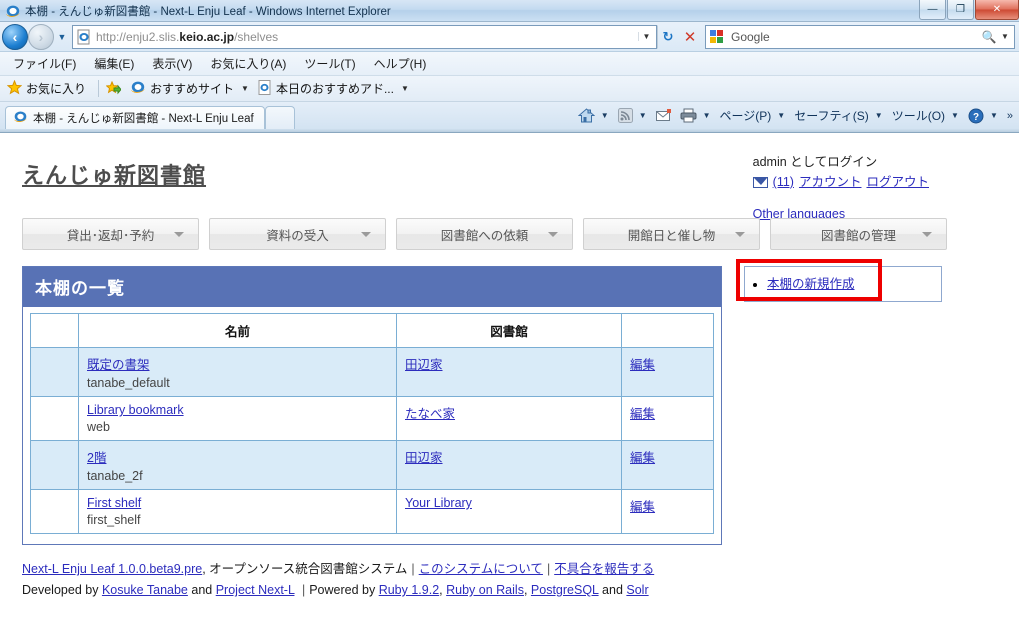  Describe the element at coordinates (783, 182) in the screenshot. I see `message-count-link: (11)` at that location.